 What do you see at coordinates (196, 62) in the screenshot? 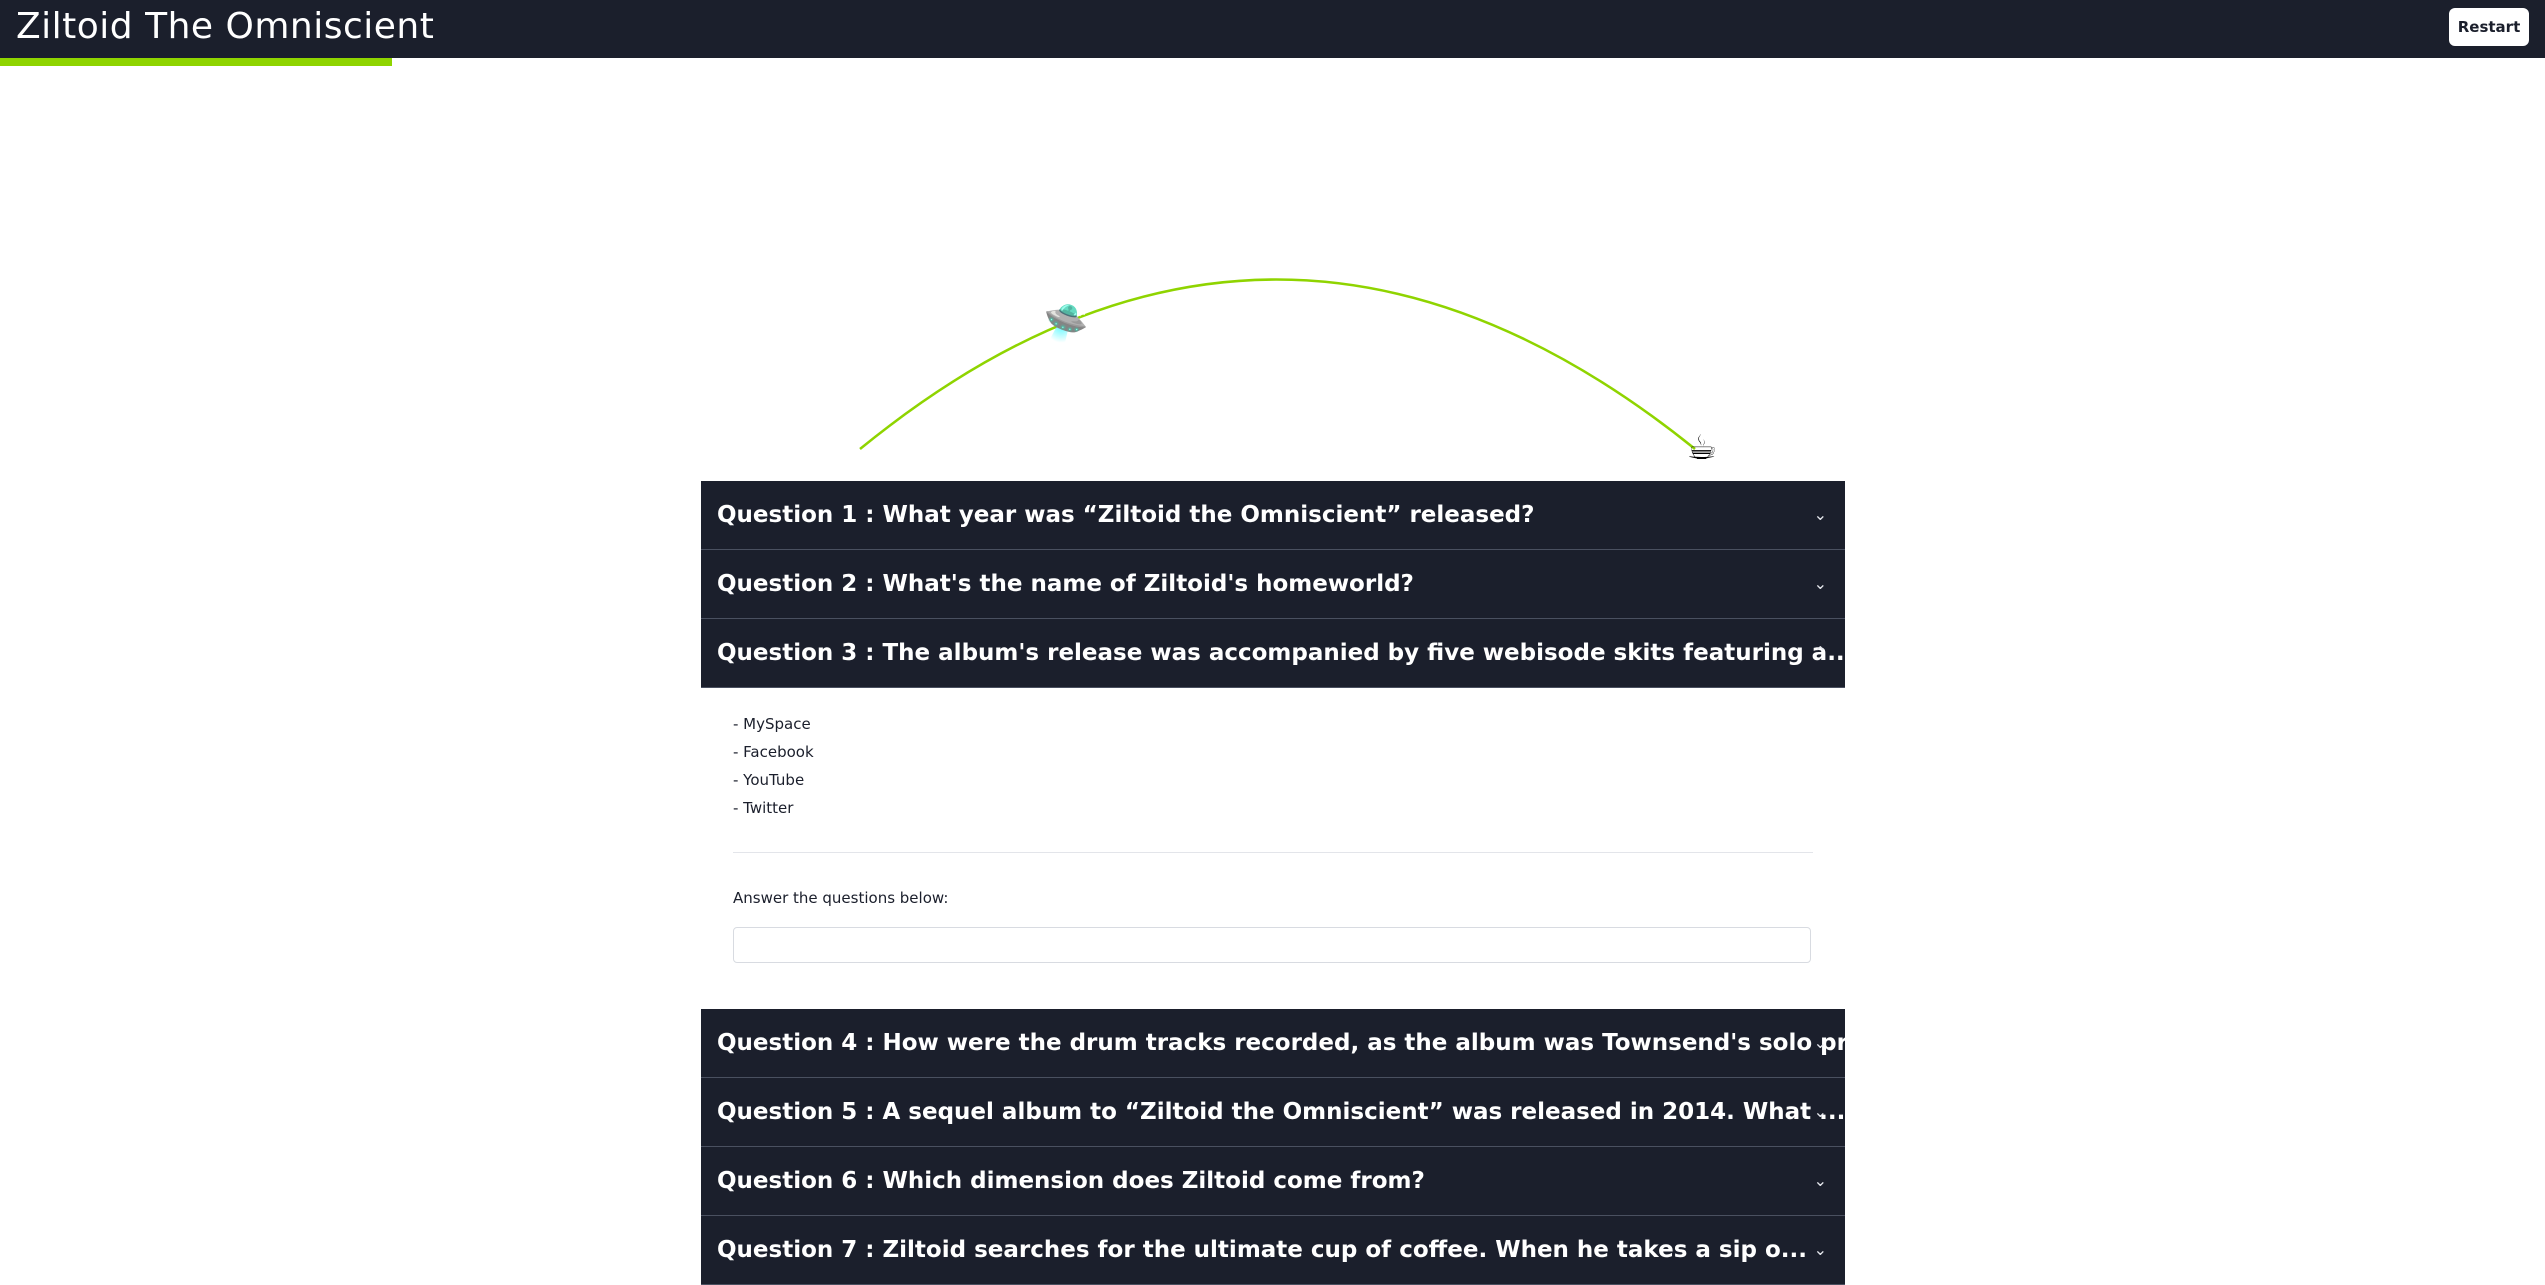
I see `progress-bar-fill` at bounding box center [196, 62].